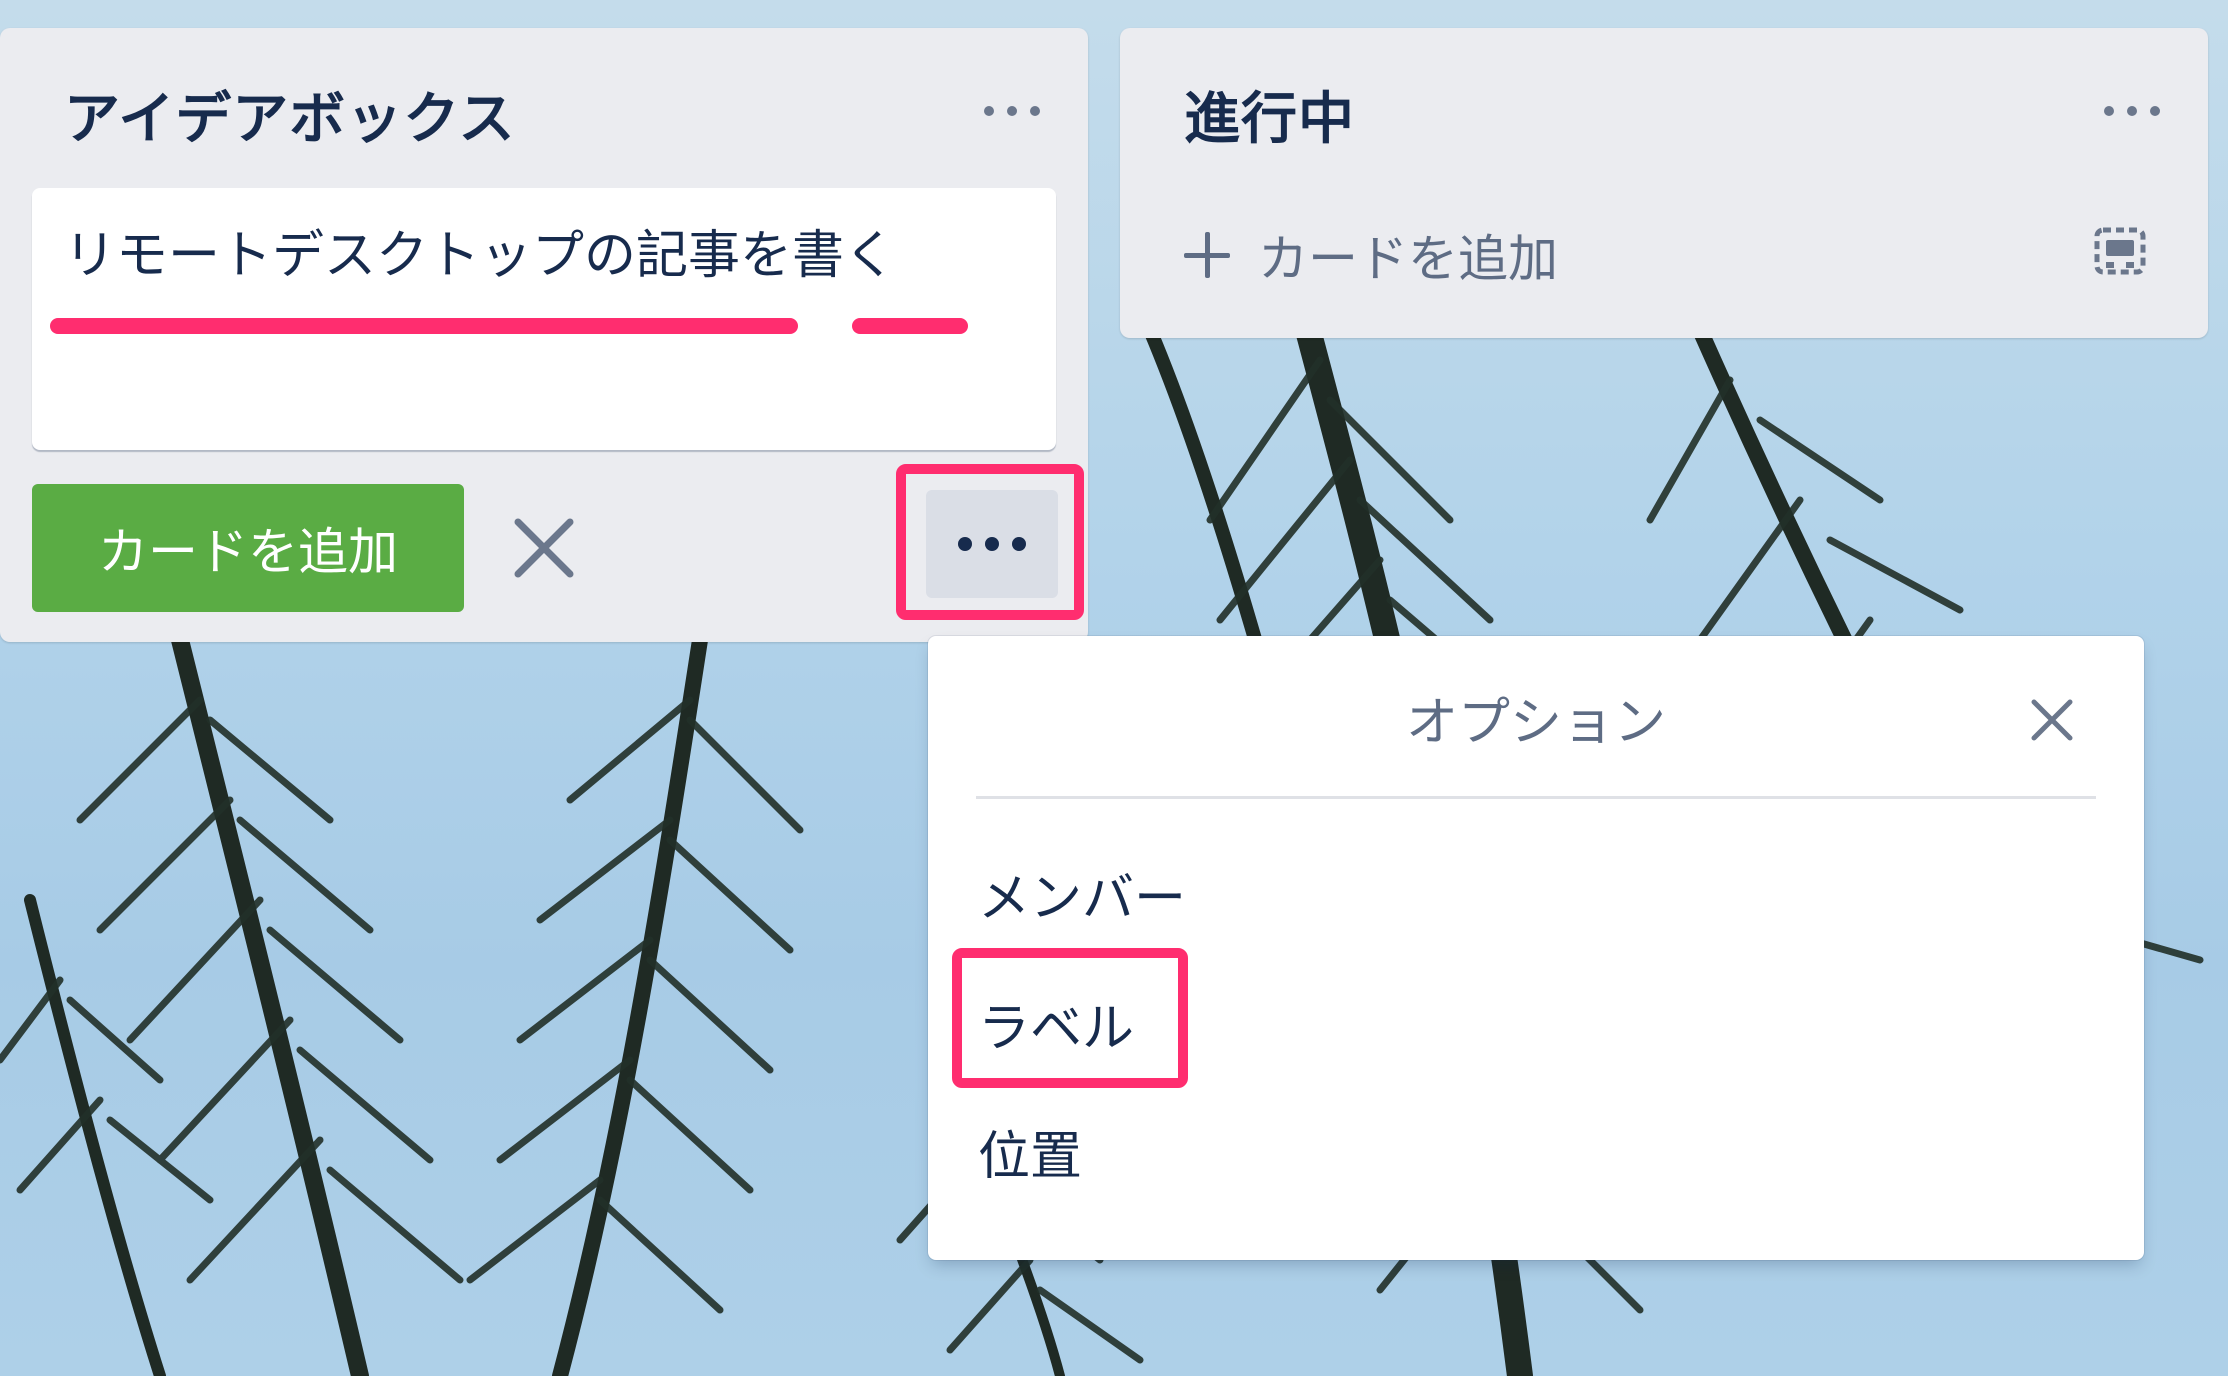 This screenshot has height=1376, width=2228. I want to click on cancel-button, so click(544, 548).